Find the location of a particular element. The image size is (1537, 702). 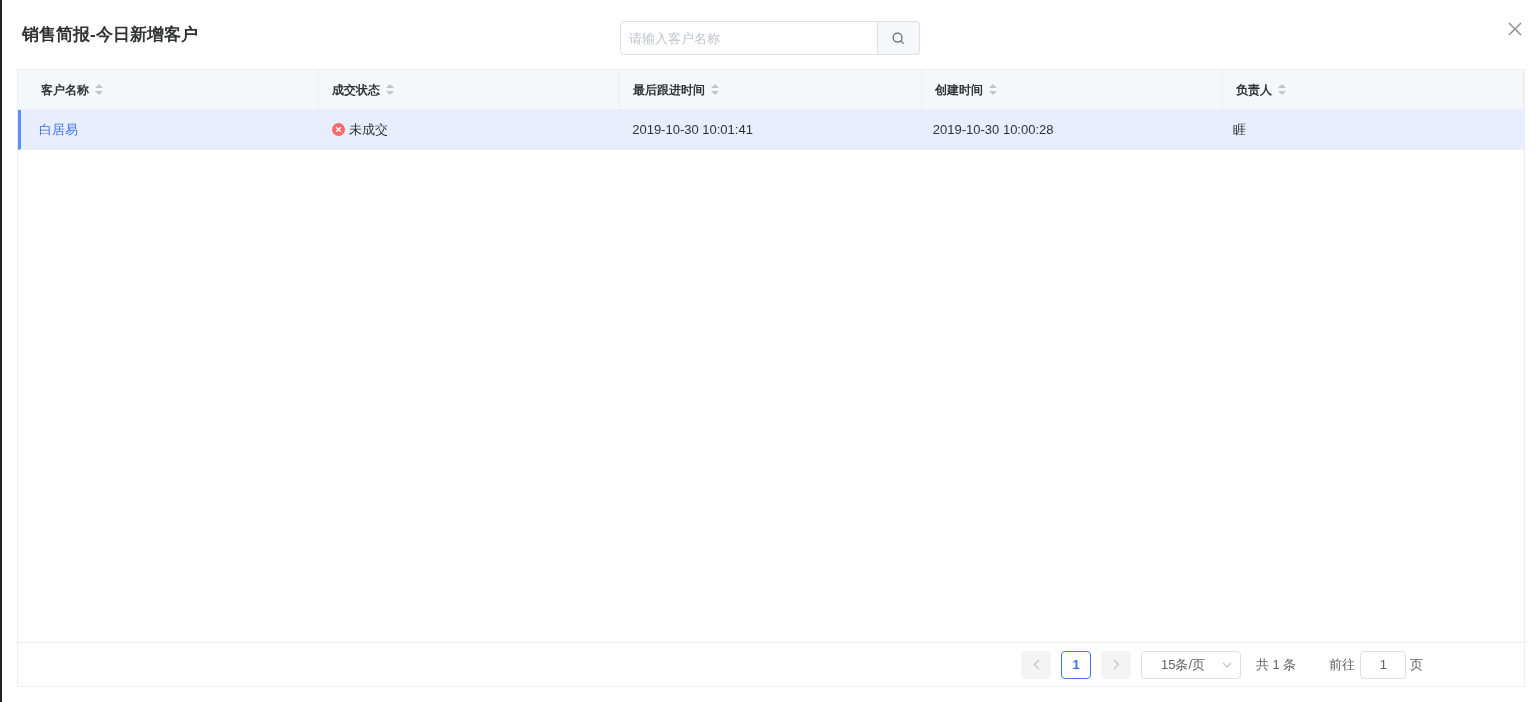

search-icon is located at coordinates (898, 38).